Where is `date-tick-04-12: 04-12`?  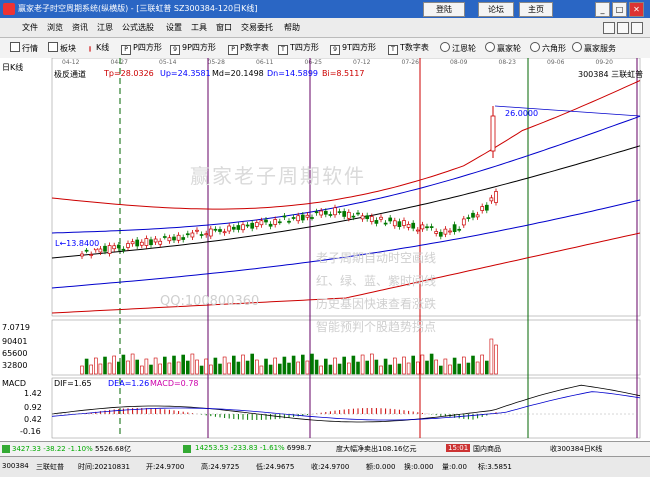
date-tick-04-12: 04-12 is located at coordinates (71, 62).